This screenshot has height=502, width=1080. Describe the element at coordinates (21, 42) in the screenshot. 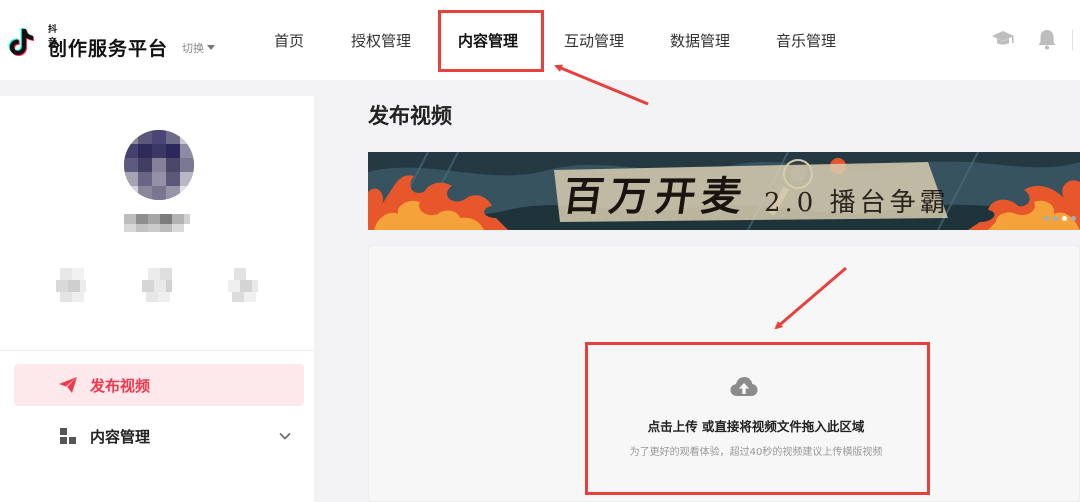

I see `douyin-logo-icon` at that location.